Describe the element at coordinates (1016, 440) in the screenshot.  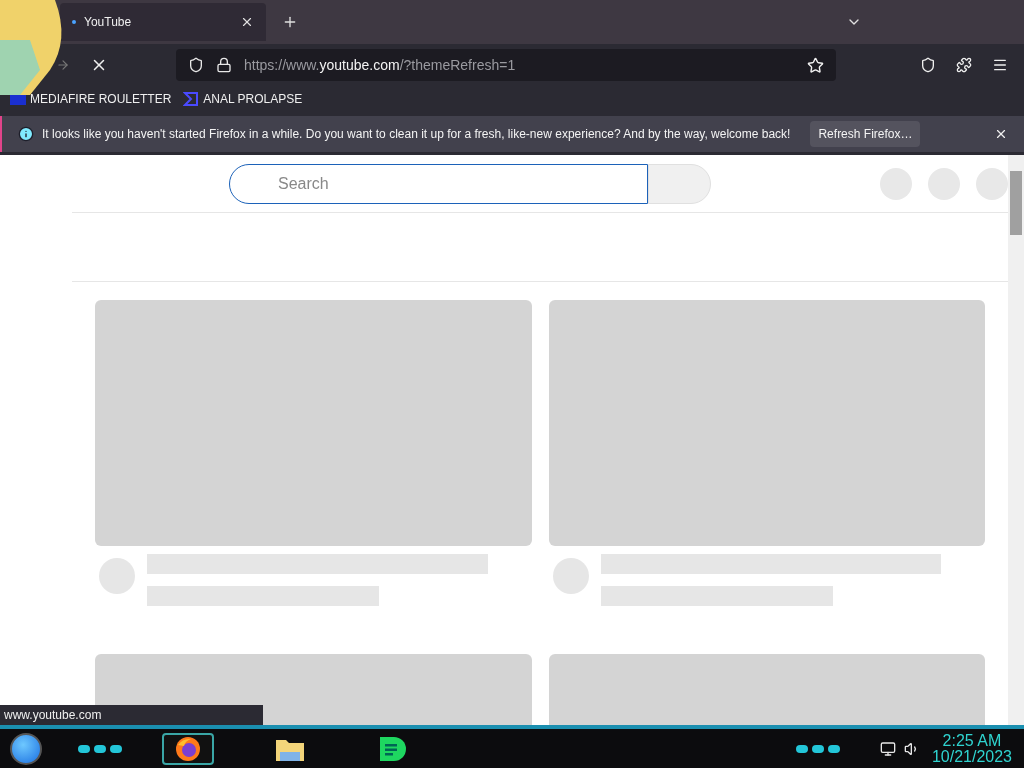
I see `scrollbar` at that location.